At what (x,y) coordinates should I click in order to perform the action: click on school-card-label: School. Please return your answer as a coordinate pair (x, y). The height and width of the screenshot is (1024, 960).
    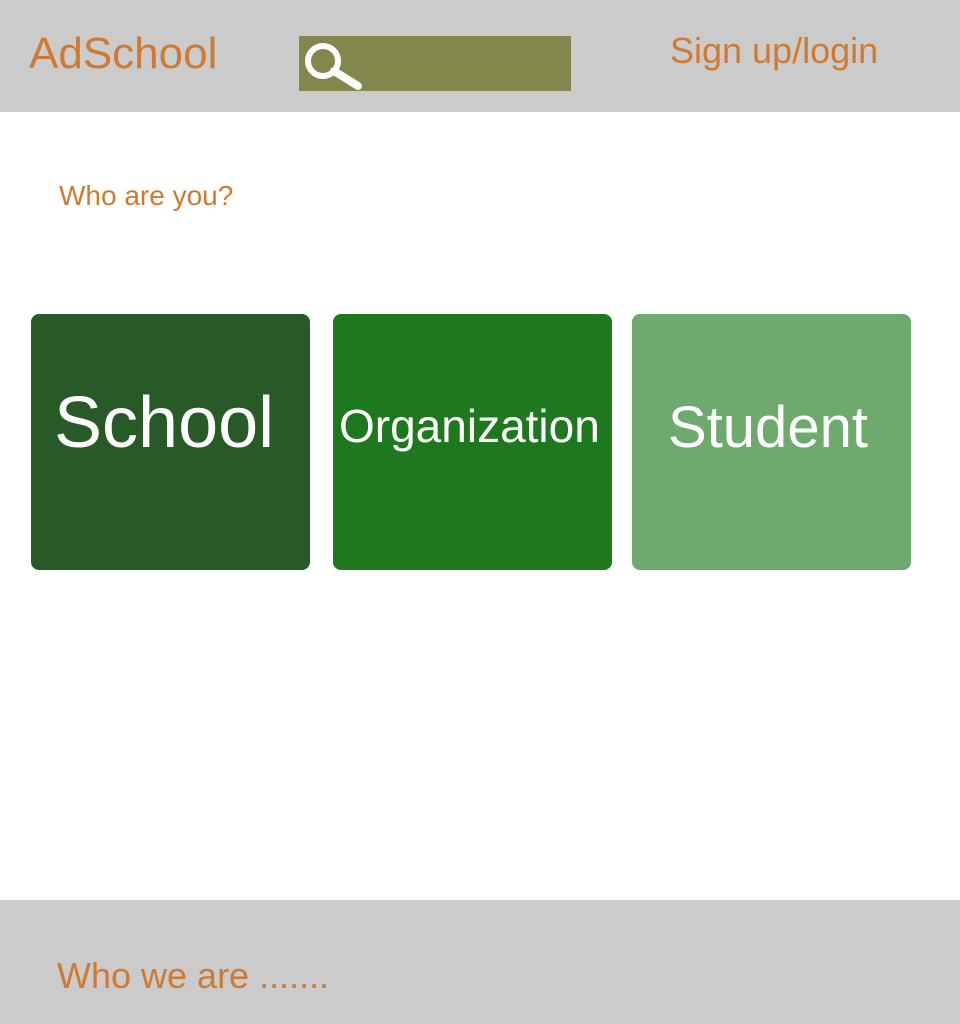
    Looking at the image, I should click on (164, 423).